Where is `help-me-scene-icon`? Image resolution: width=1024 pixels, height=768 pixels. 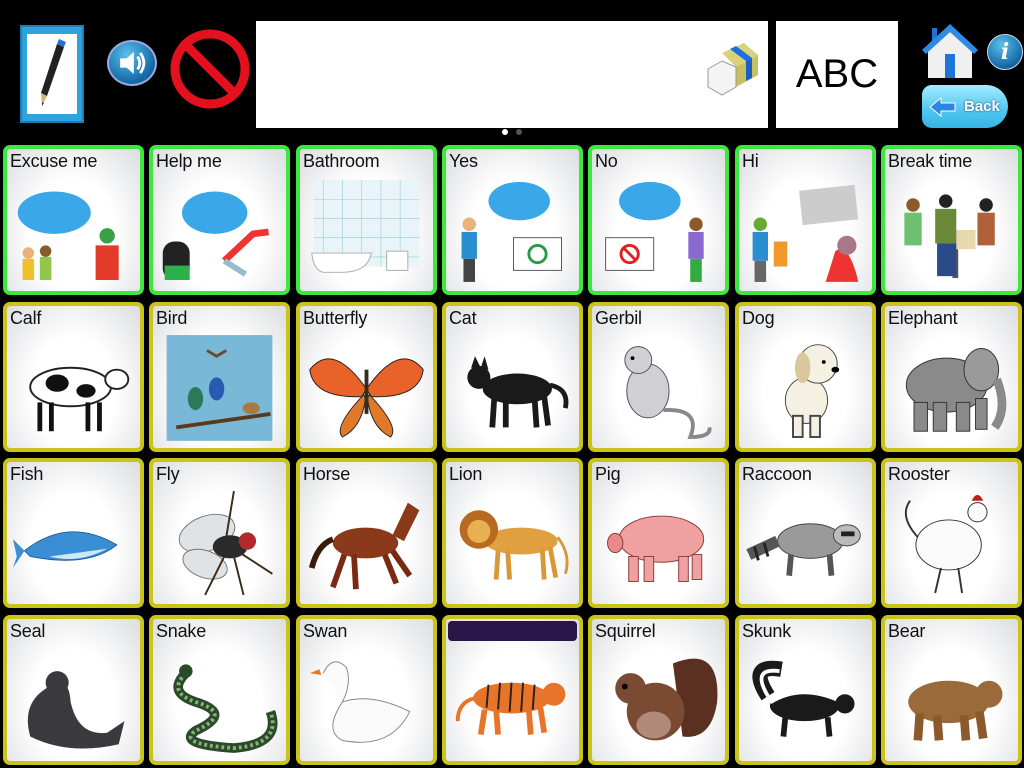
help-me-scene-icon is located at coordinates (219, 230).